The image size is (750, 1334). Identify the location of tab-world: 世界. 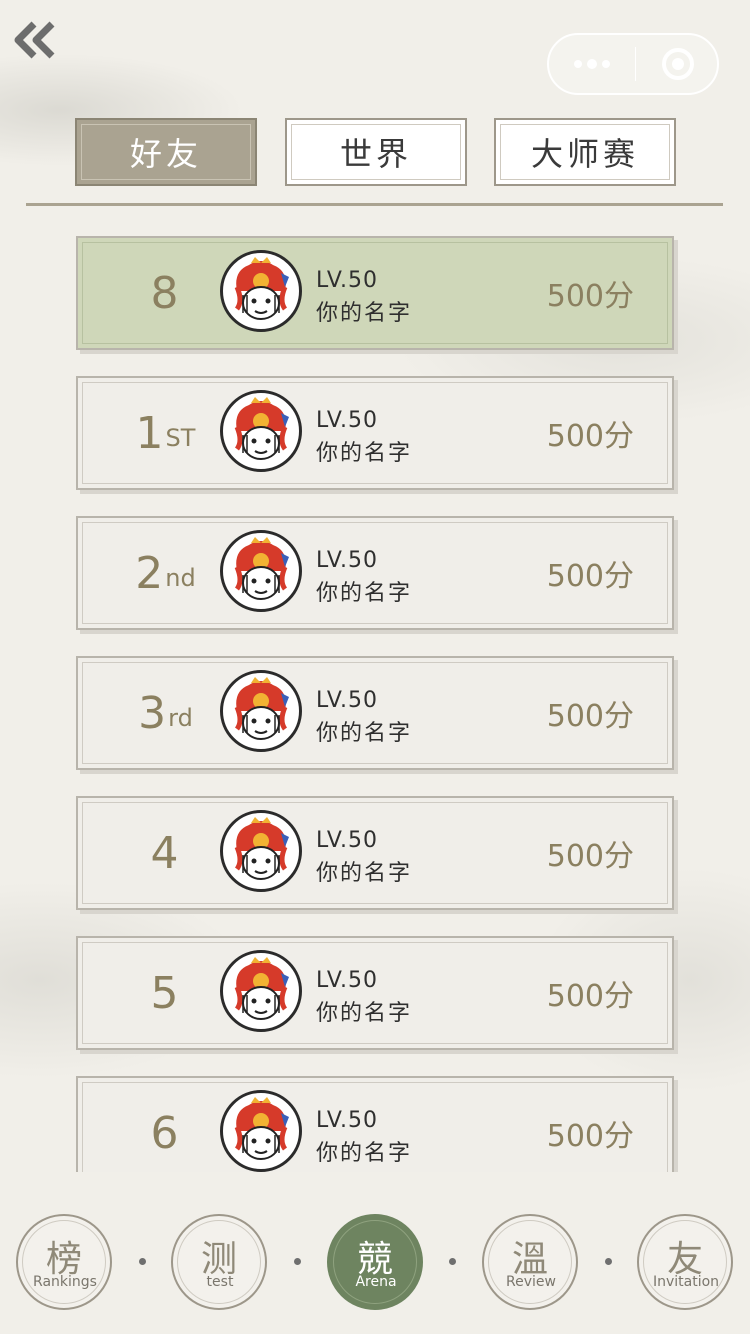
(376, 152).